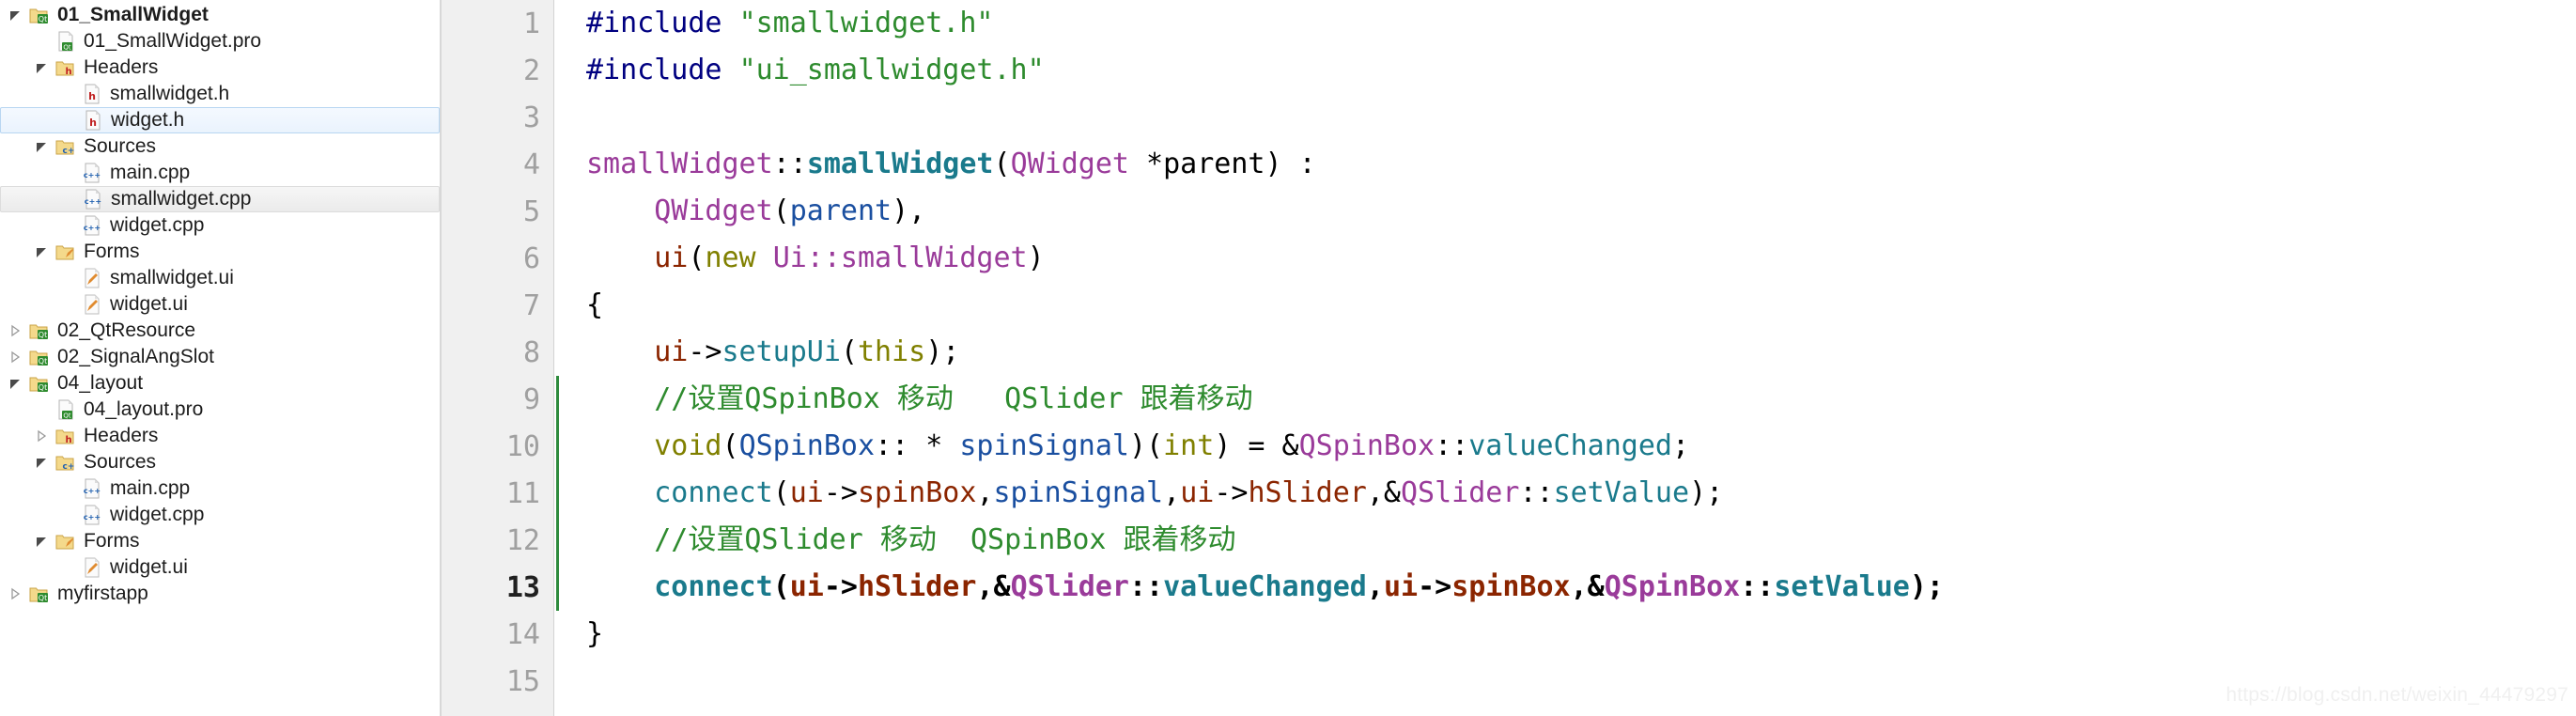 The image size is (2576, 716). I want to click on line-number-1: 1, so click(497, 23).